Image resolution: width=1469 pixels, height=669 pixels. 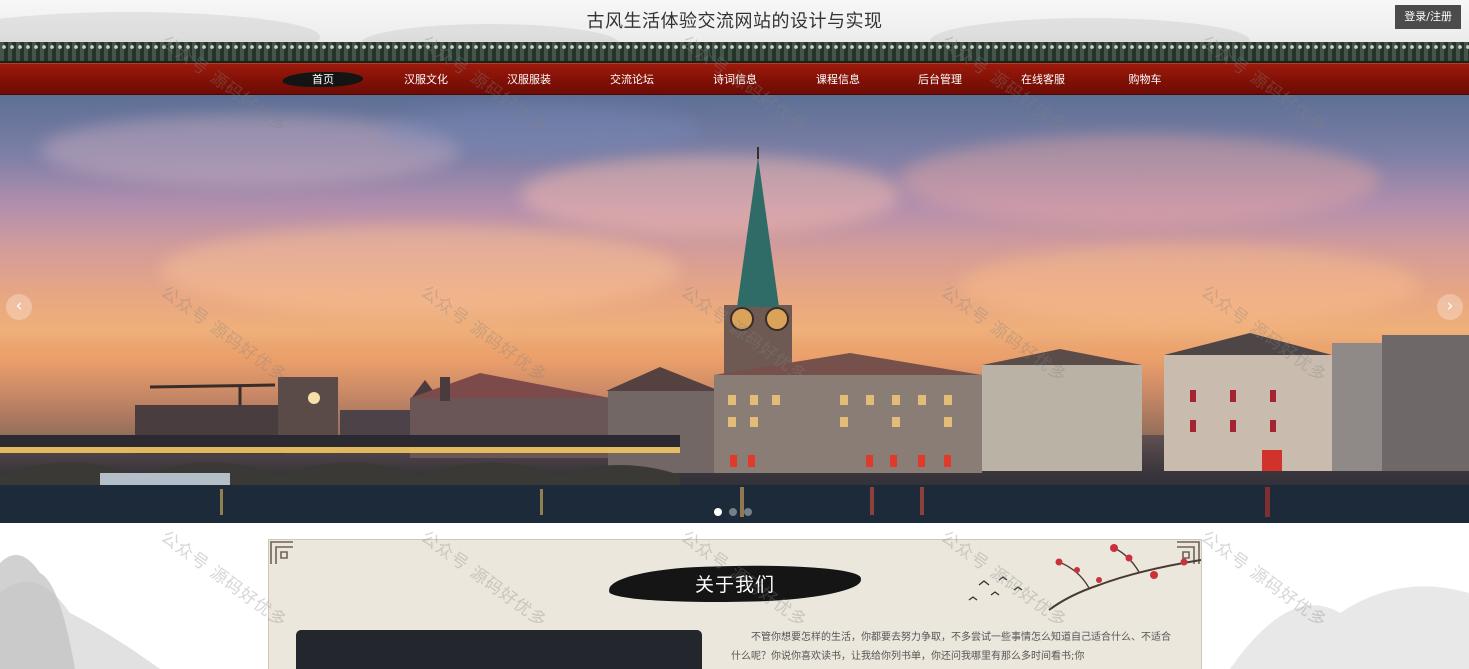 I want to click on nav-item-admin: 后台管理, so click(x=940, y=79).